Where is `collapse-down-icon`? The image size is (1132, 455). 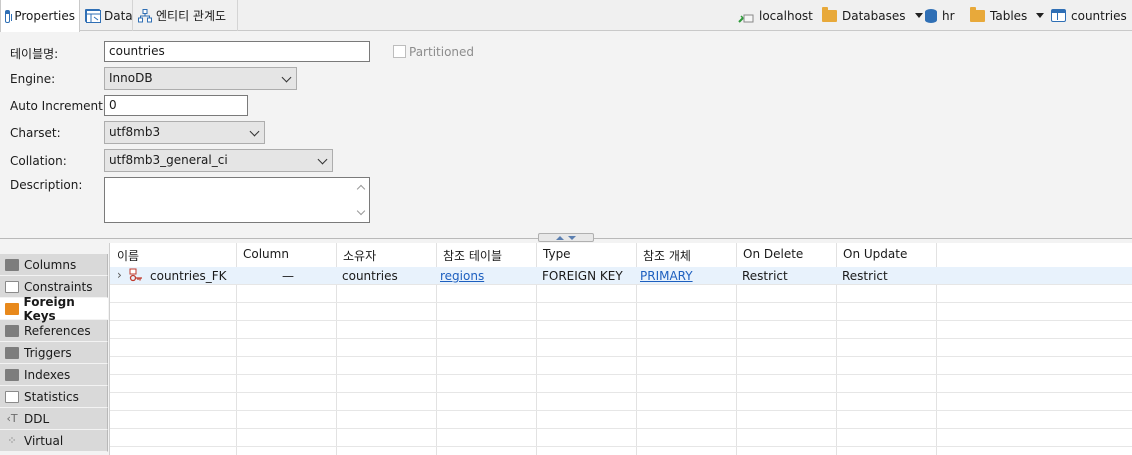
collapse-down-icon is located at coordinates (572, 237).